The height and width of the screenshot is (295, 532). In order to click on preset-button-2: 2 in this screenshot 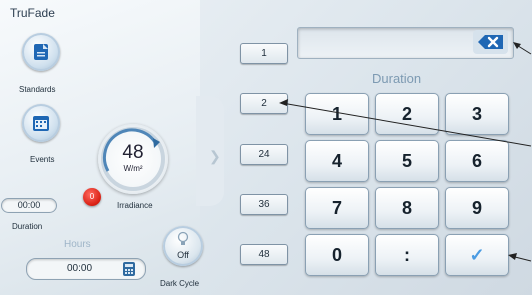, I will do `click(264, 103)`.